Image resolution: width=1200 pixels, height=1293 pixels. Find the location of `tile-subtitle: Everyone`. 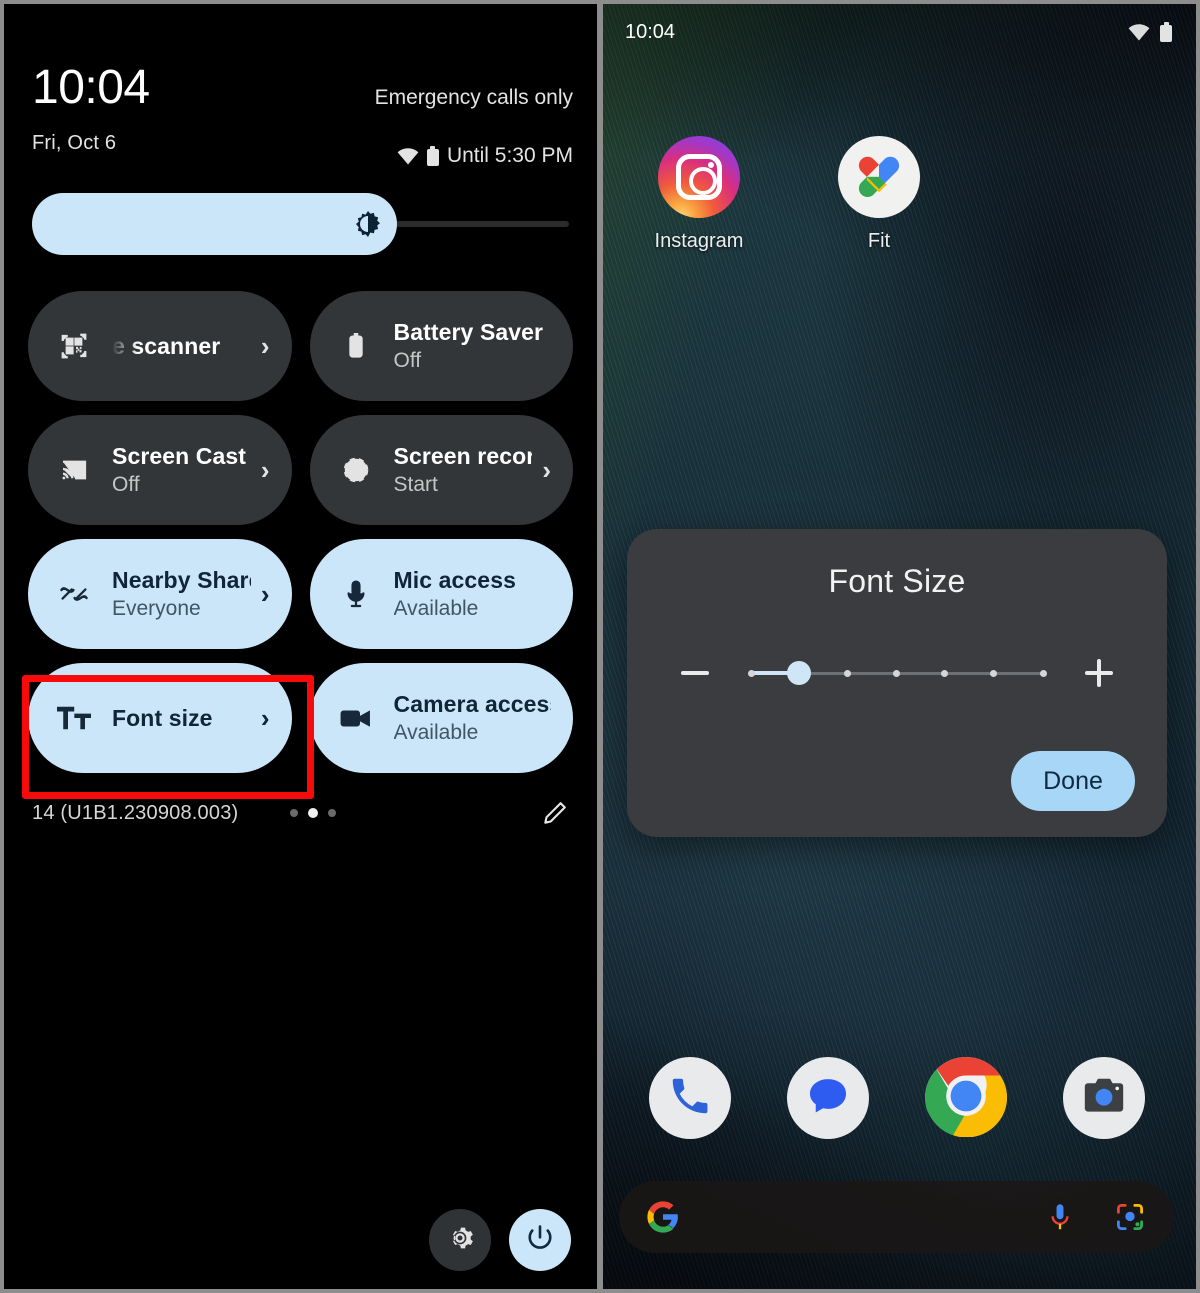

tile-subtitle: Everyone is located at coordinates (156, 608).